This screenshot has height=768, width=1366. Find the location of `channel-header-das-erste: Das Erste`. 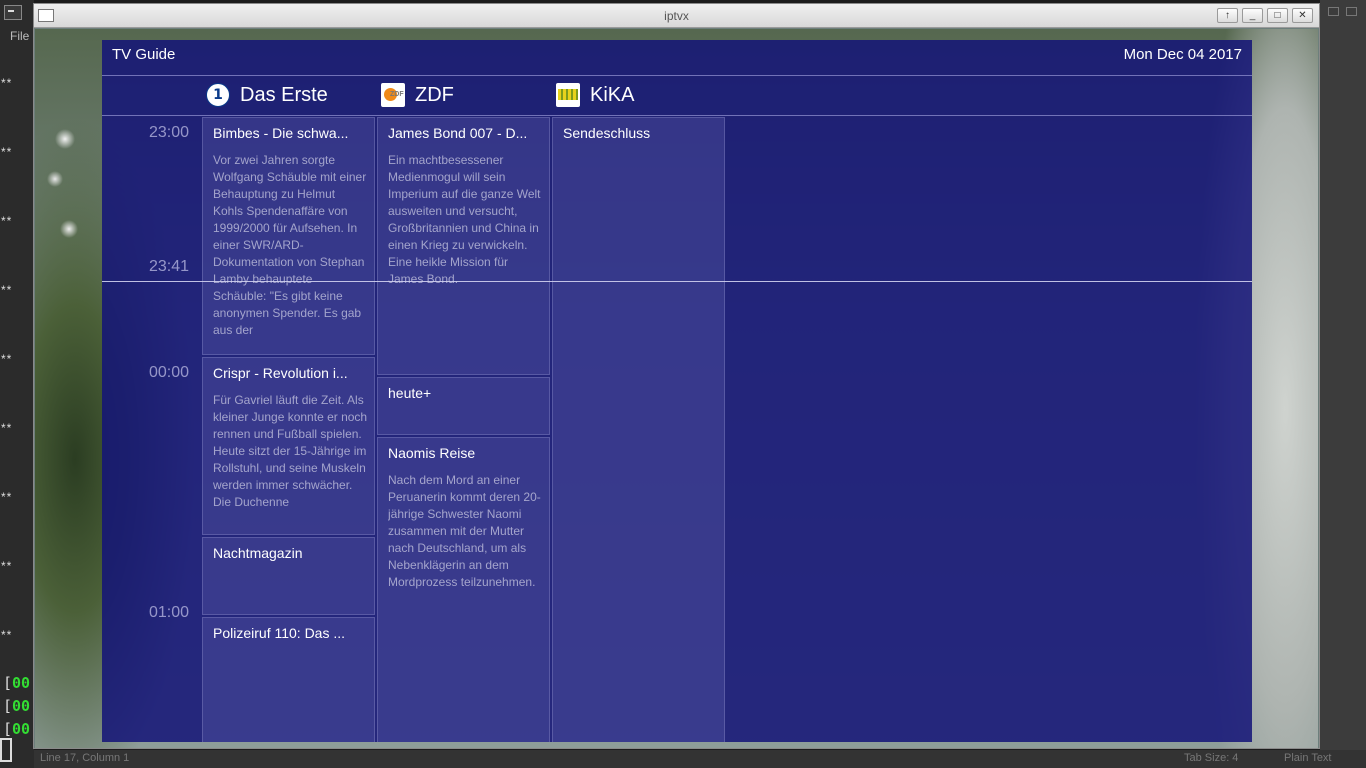

channel-header-das-erste: Das Erste is located at coordinates (267, 95).